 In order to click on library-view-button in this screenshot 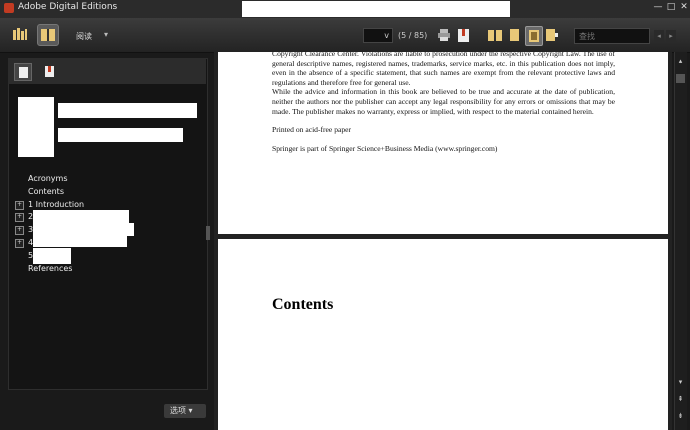, I will do `click(20, 34)`.